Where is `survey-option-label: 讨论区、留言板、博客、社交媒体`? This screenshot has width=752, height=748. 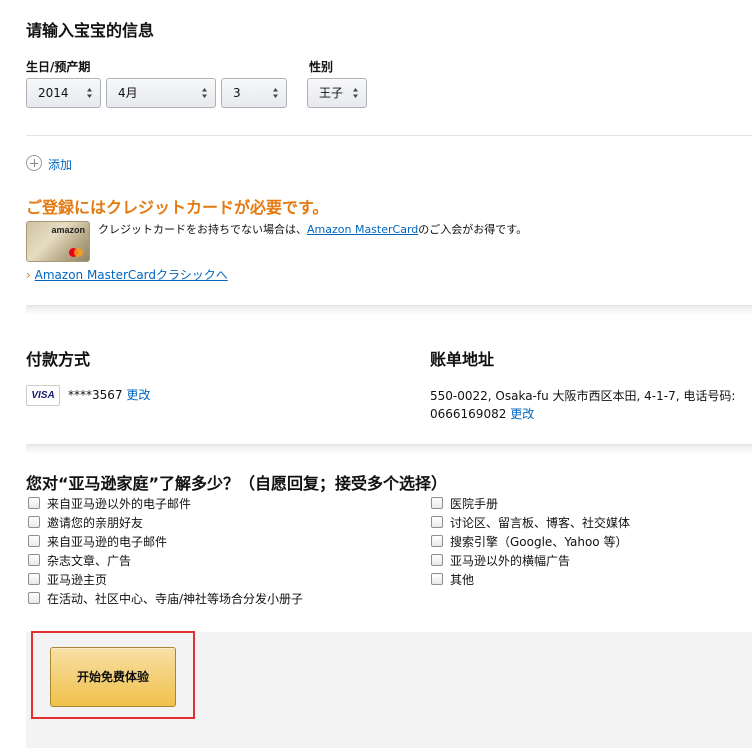 survey-option-label: 讨论区、留言板、博客、社交媒体 is located at coordinates (540, 522).